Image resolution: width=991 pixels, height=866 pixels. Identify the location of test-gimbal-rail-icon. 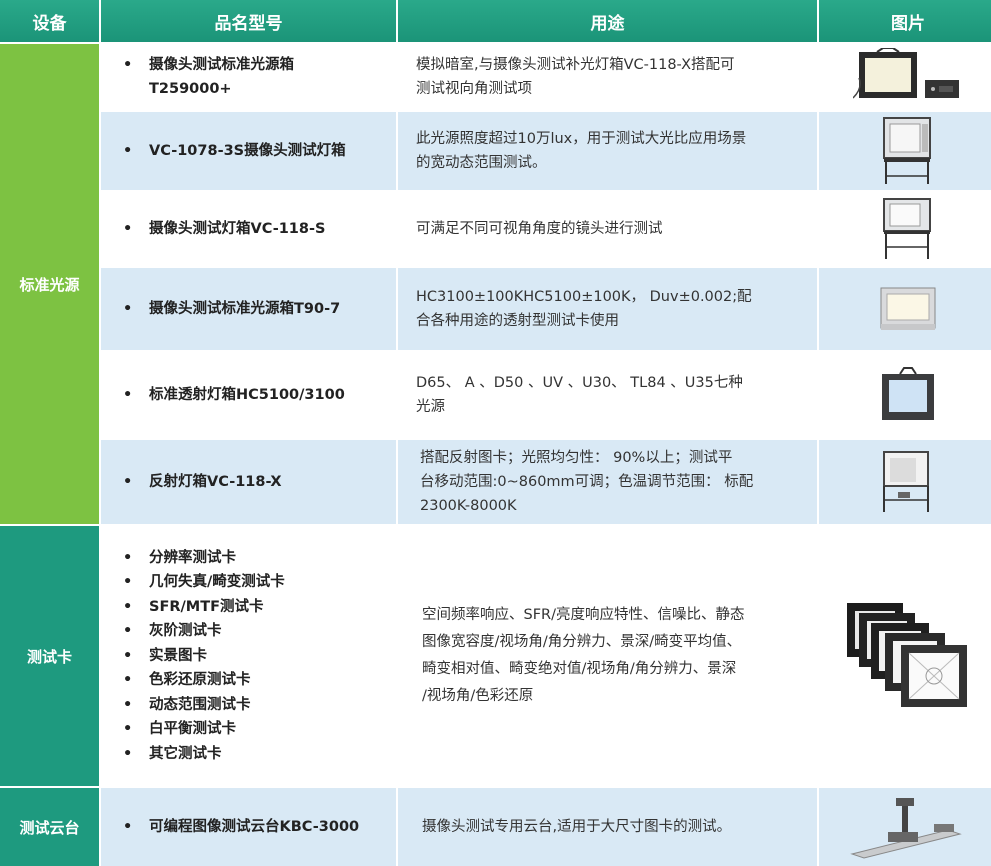
(906, 828).